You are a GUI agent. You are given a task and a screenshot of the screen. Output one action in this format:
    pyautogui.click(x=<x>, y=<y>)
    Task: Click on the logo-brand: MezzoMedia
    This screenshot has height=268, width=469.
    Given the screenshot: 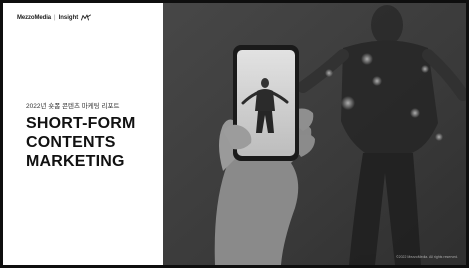 What is the action you would take?
    pyautogui.click(x=34, y=17)
    